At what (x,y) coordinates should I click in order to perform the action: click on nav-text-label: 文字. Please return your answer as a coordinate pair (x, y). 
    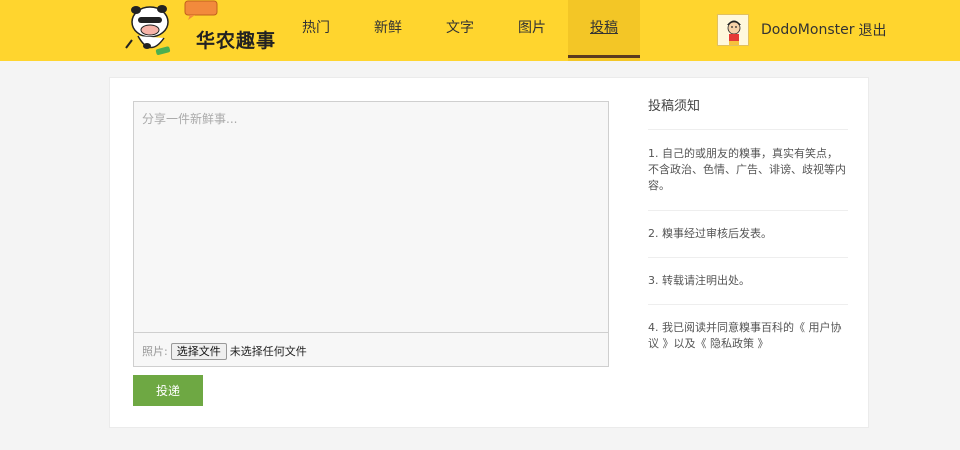
    Looking at the image, I should click on (460, 28).